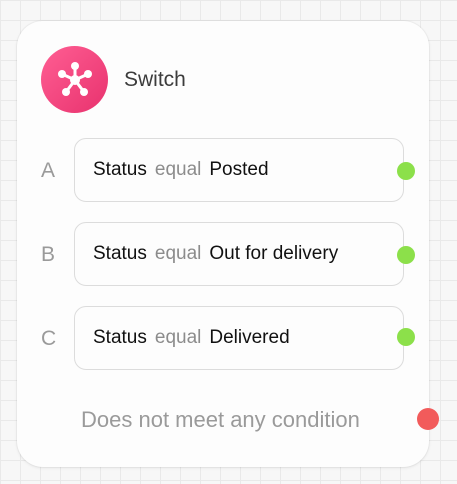 This screenshot has height=484, width=457. I want to click on output-port-c, so click(406, 337).